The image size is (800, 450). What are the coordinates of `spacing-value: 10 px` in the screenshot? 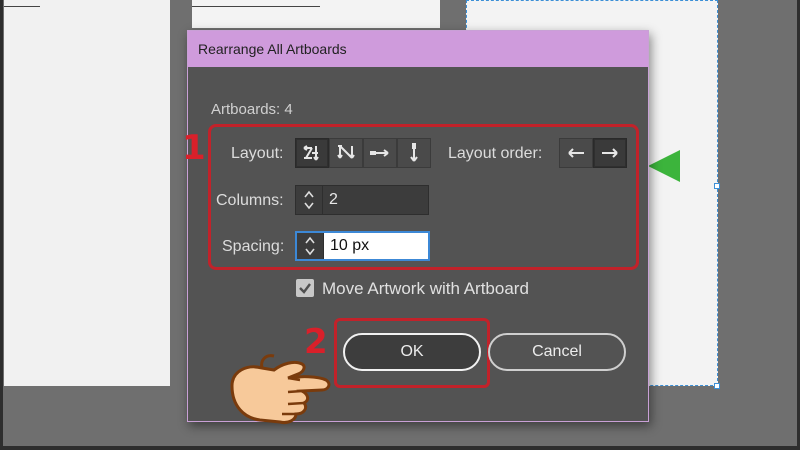 It's located at (346, 246).